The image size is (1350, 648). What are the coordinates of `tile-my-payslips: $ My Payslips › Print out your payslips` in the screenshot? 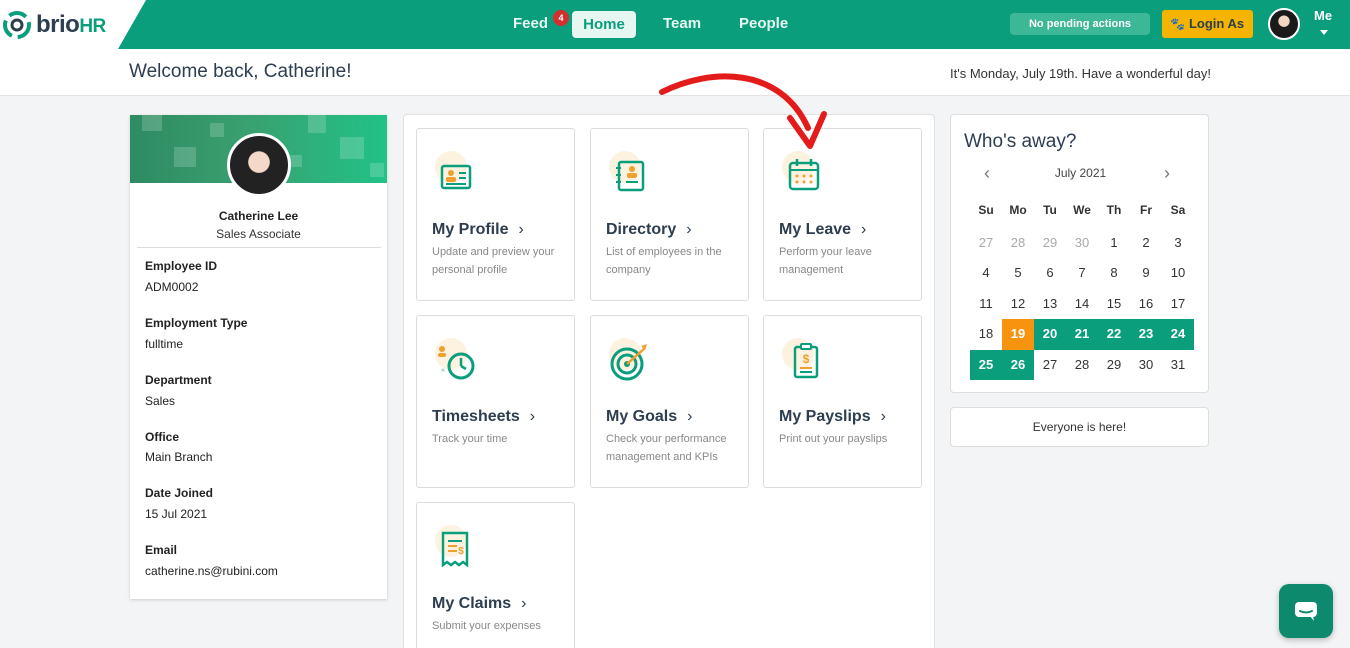 It's located at (842, 401).